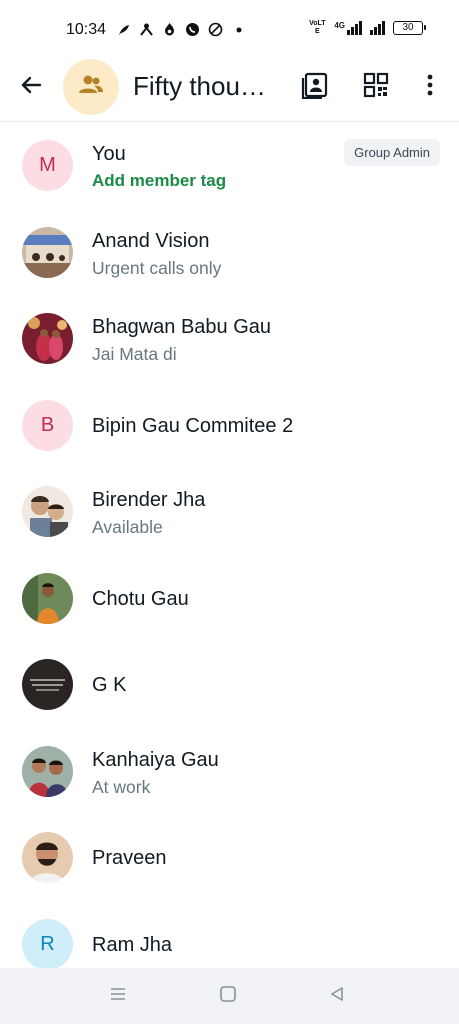  What do you see at coordinates (109, 685) in the screenshot?
I see `member-name: G K` at bounding box center [109, 685].